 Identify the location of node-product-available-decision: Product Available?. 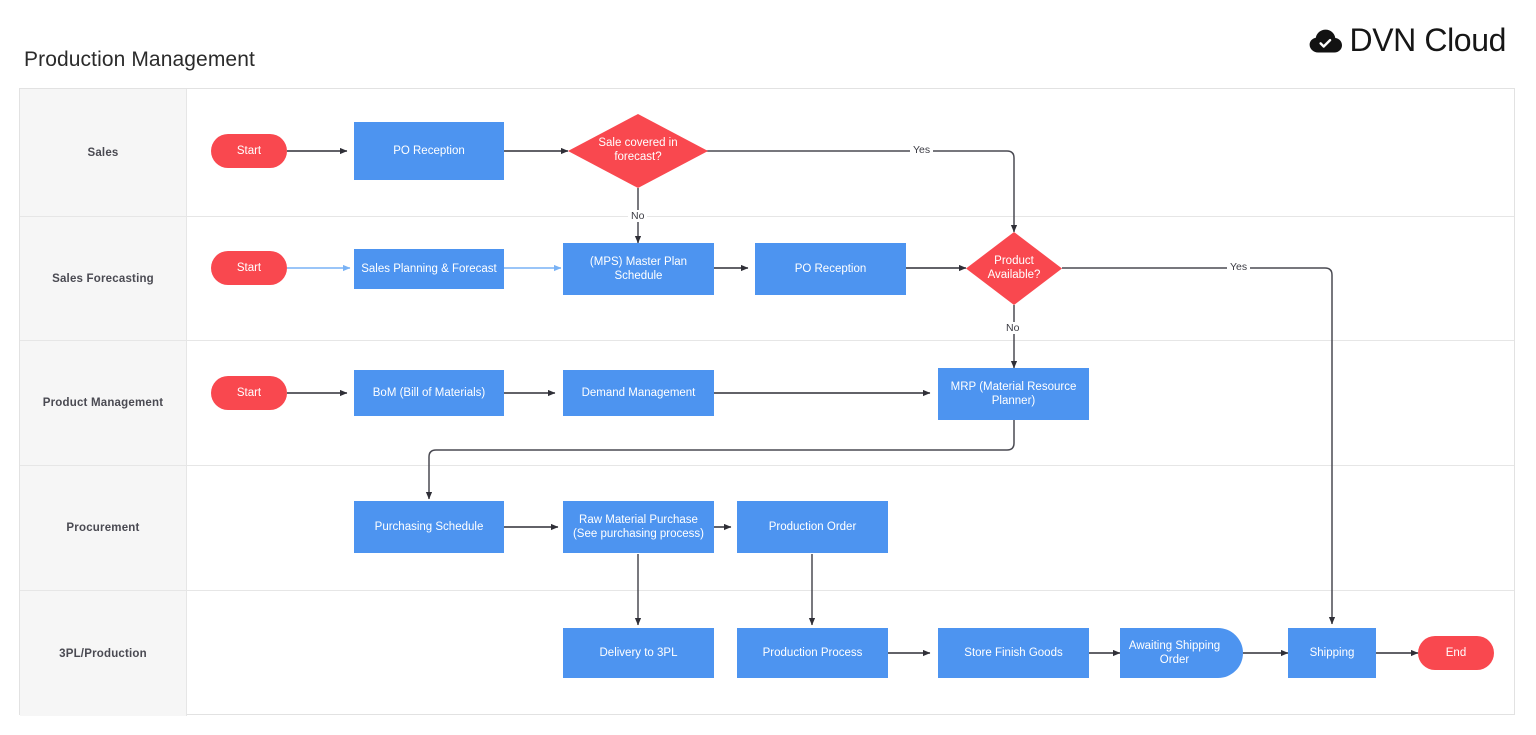
(1014, 268).